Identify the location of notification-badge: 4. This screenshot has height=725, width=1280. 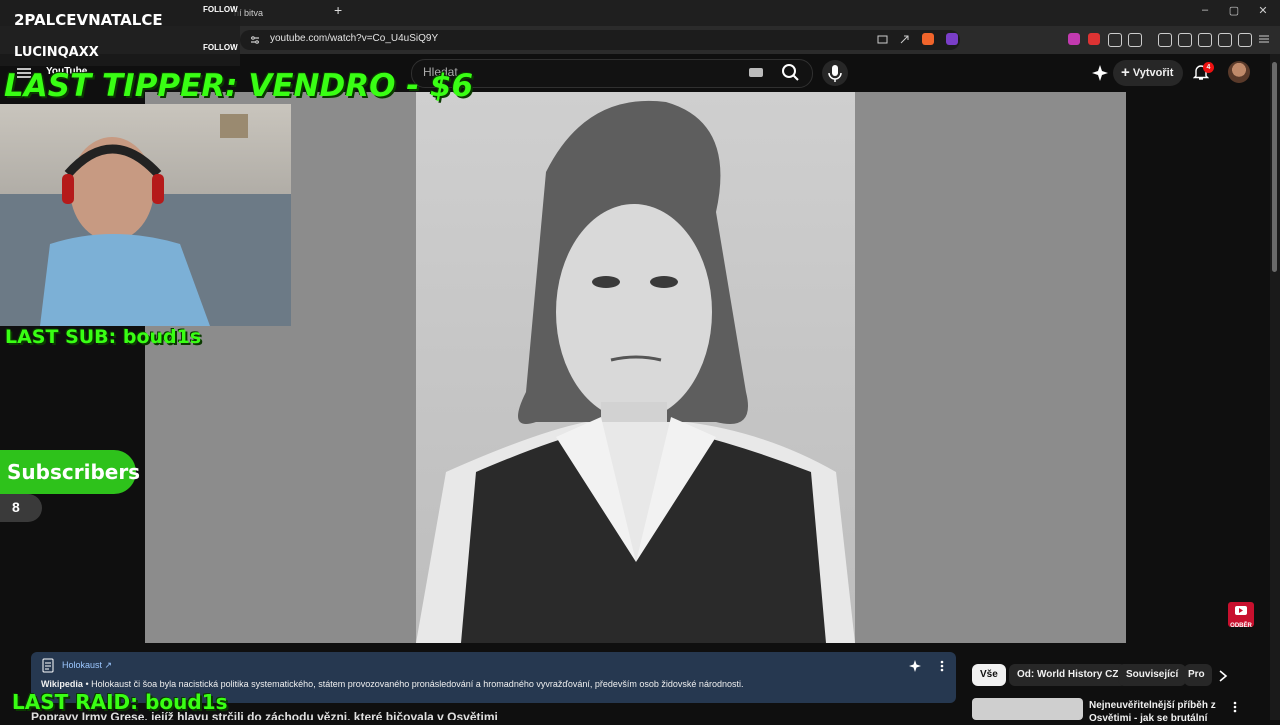
(1208, 67).